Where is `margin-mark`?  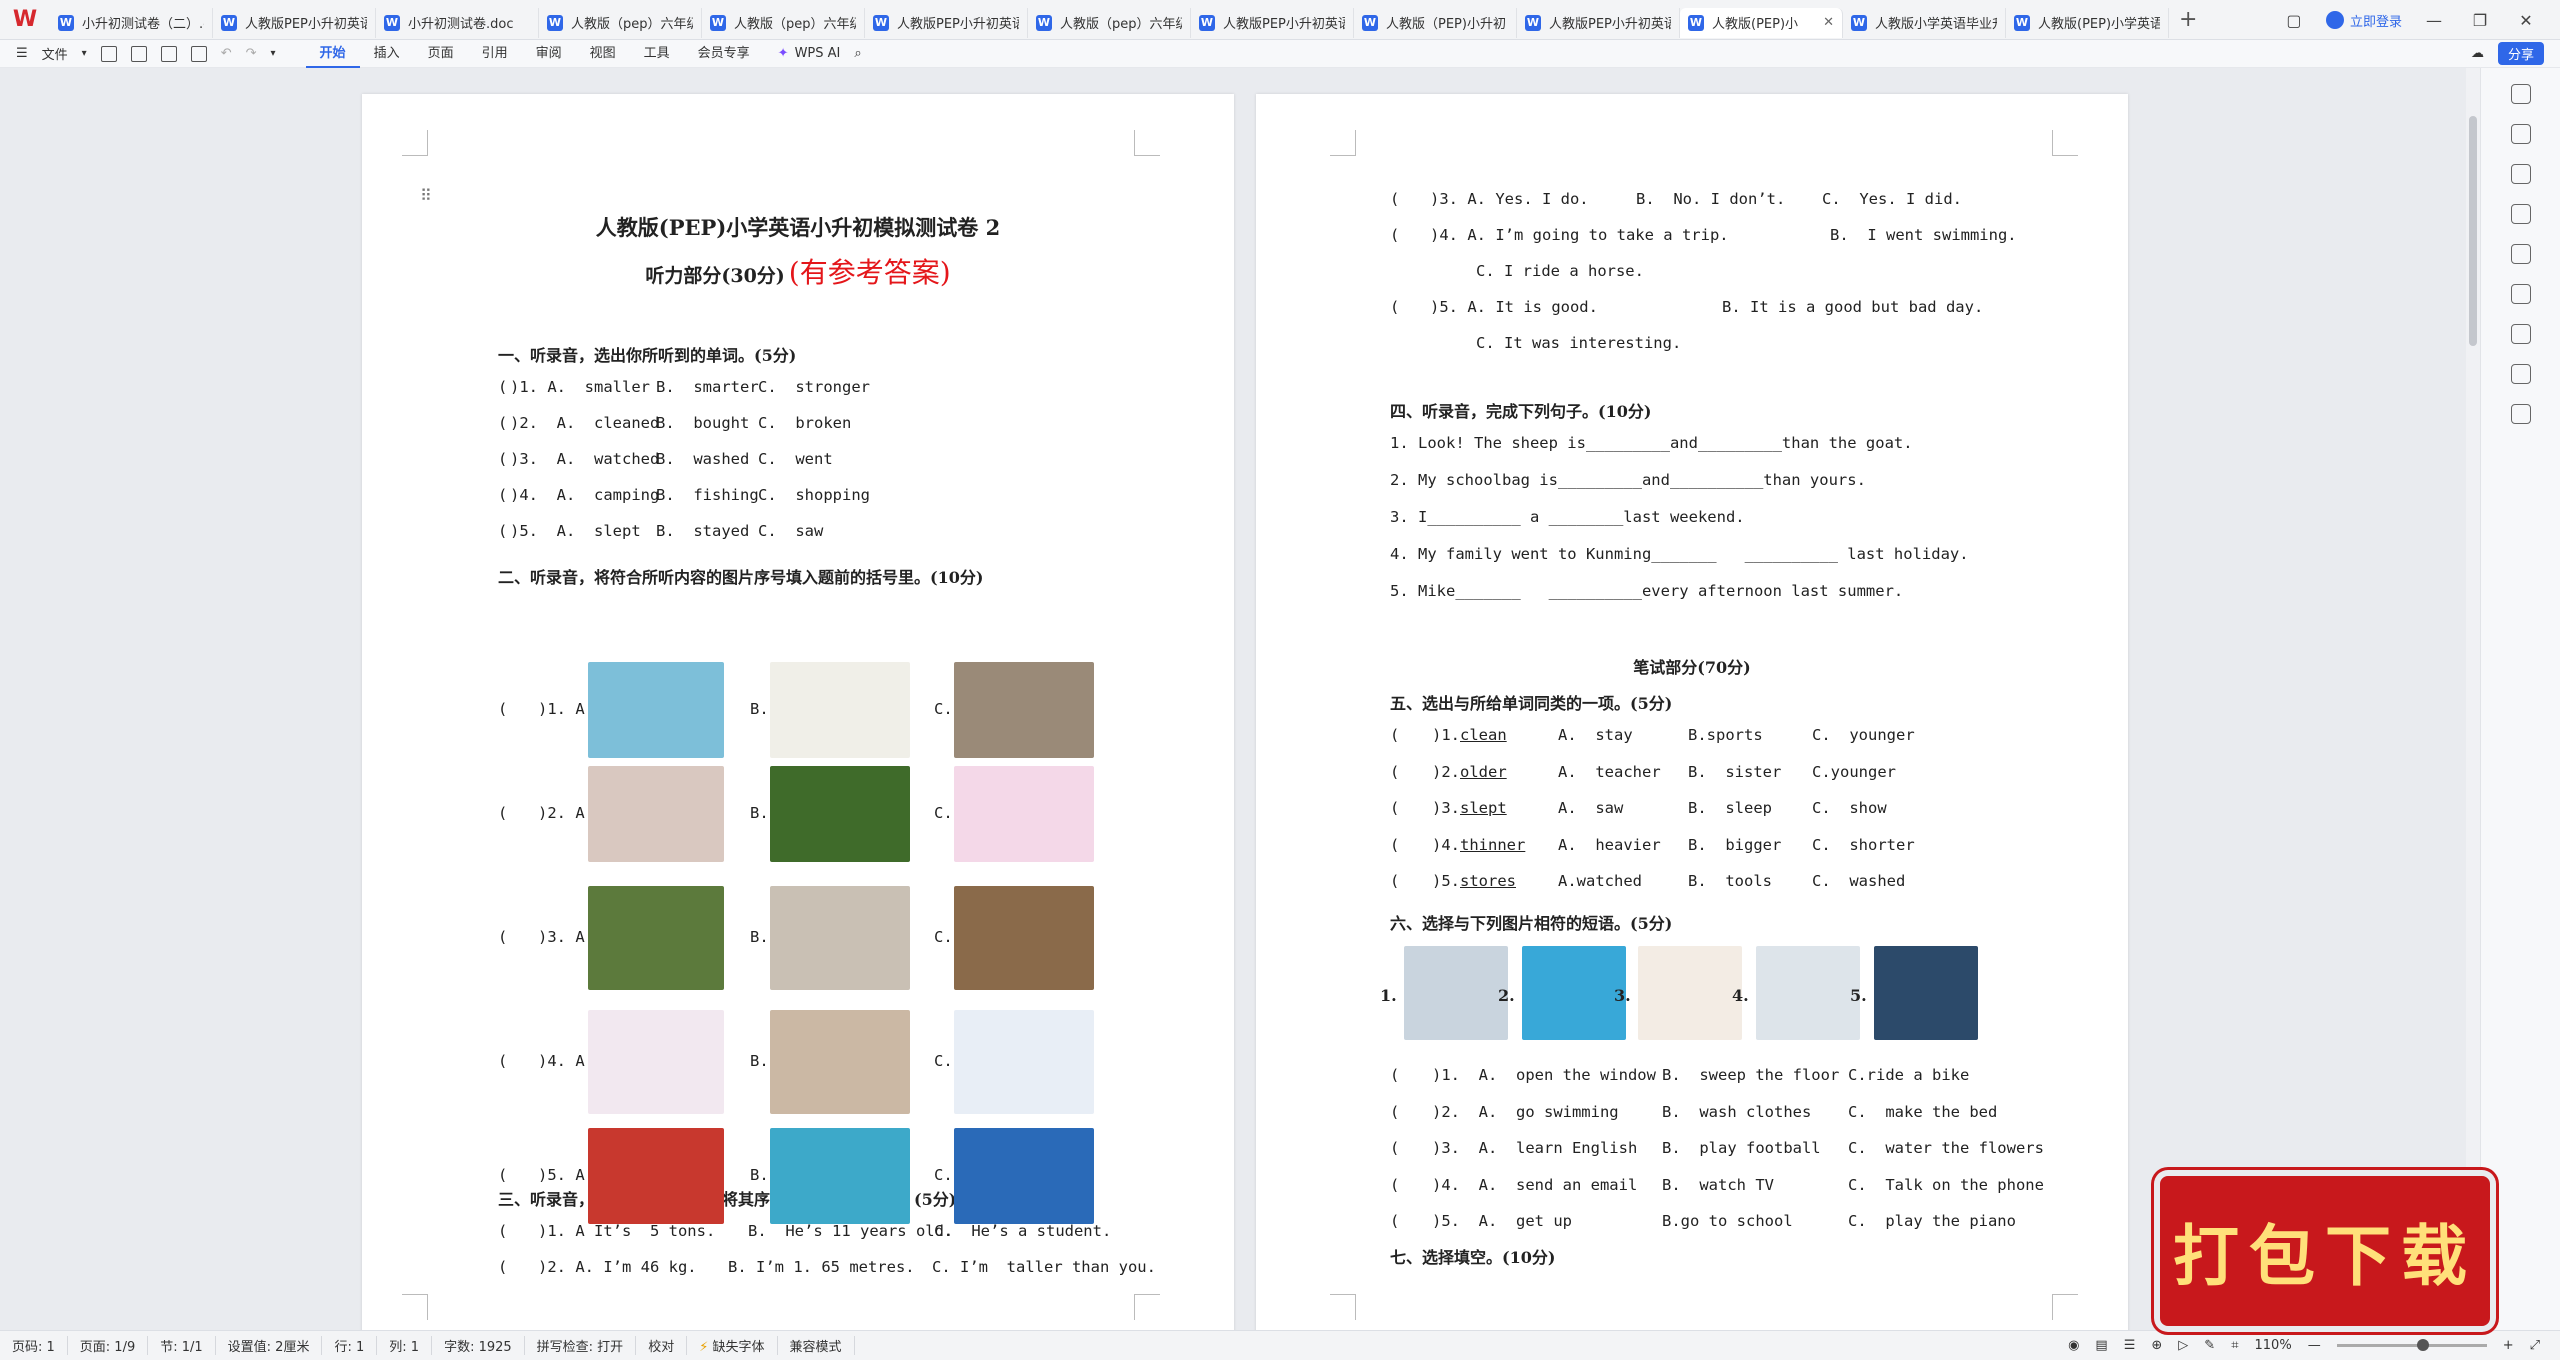 margin-mark is located at coordinates (415, 143).